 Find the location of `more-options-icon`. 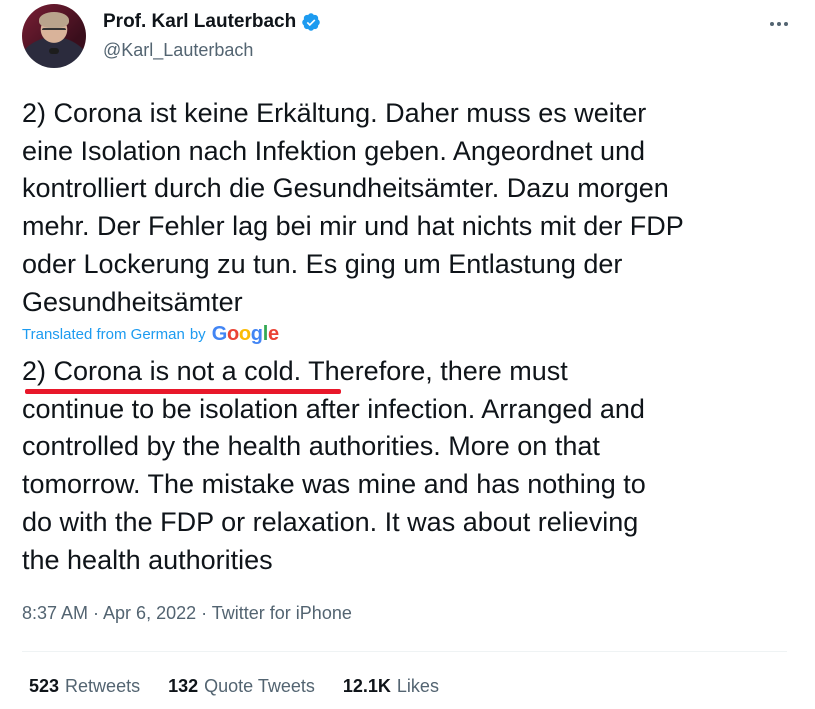

more-options-icon is located at coordinates (779, 24).